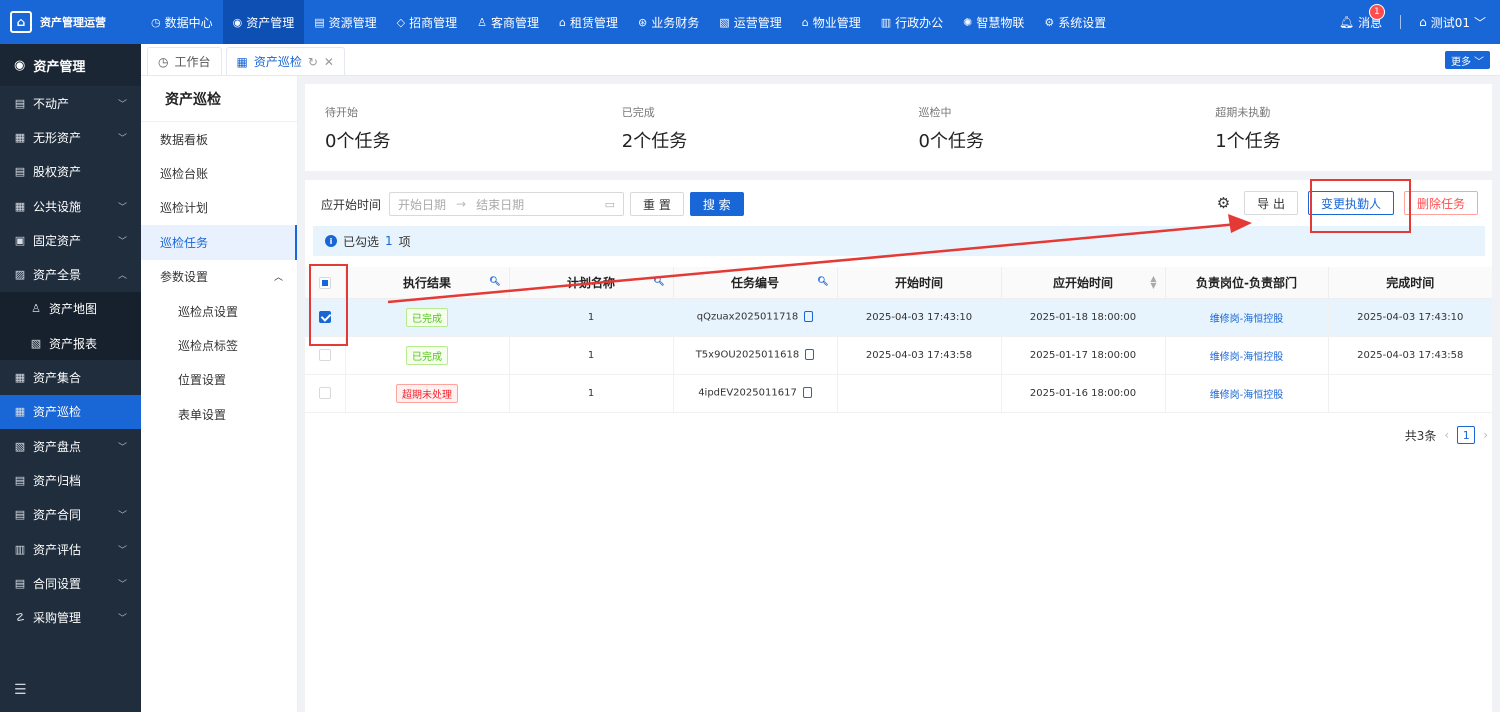 The height and width of the screenshot is (712, 1500). I want to click on sub-menu-item: 位置设置, so click(219, 380).